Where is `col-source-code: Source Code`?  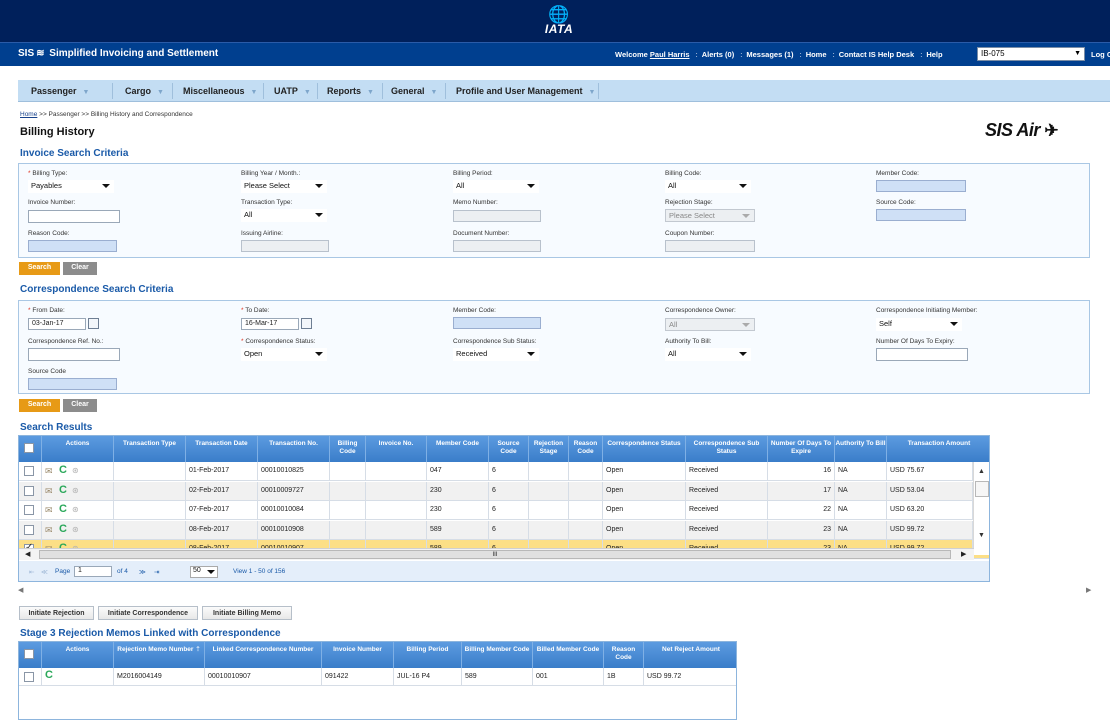 col-source-code: Source Code is located at coordinates (509, 449).